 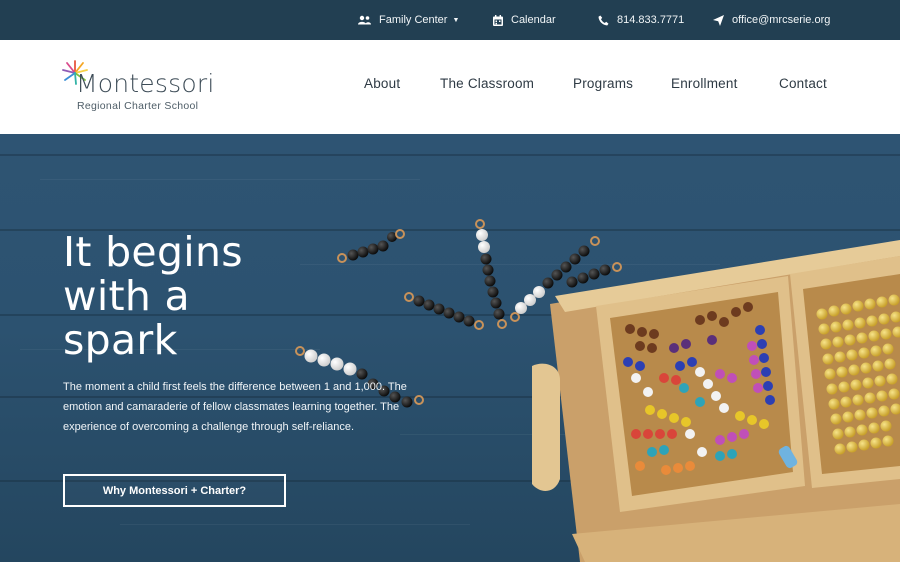 What do you see at coordinates (718, 20) in the screenshot?
I see `send-icon` at bounding box center [718, 20].